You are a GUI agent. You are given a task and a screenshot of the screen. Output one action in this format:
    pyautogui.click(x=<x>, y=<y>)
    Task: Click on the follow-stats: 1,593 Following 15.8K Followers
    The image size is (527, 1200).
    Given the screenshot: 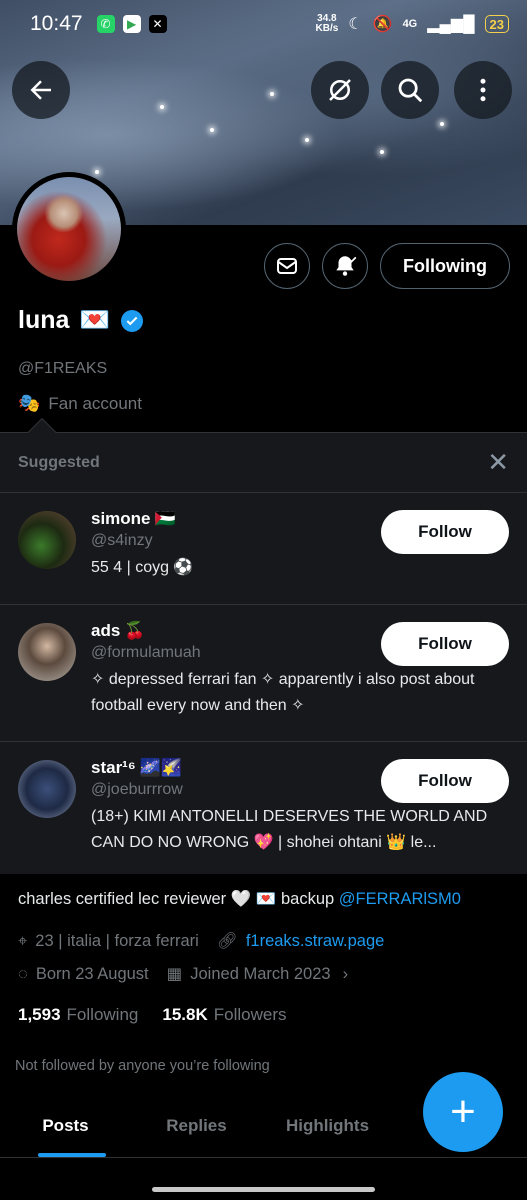 What is the action you would take?
    pyautogui.click(x=152, y=1015)
    